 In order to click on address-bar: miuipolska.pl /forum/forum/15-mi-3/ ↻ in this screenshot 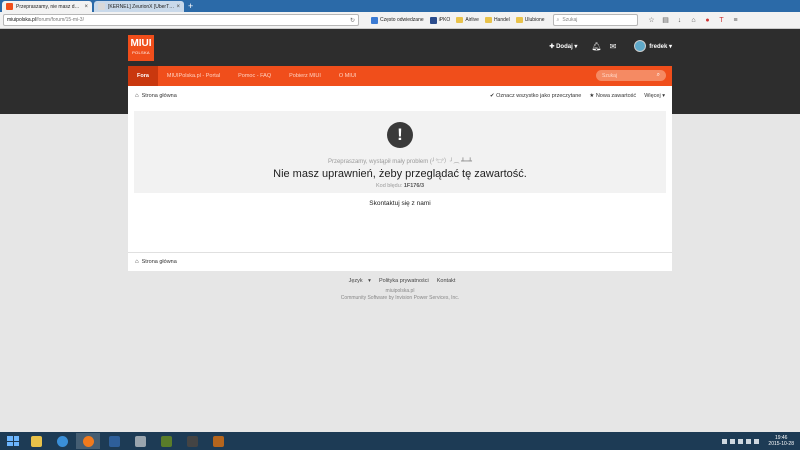, I will do `click(181, 20)`.